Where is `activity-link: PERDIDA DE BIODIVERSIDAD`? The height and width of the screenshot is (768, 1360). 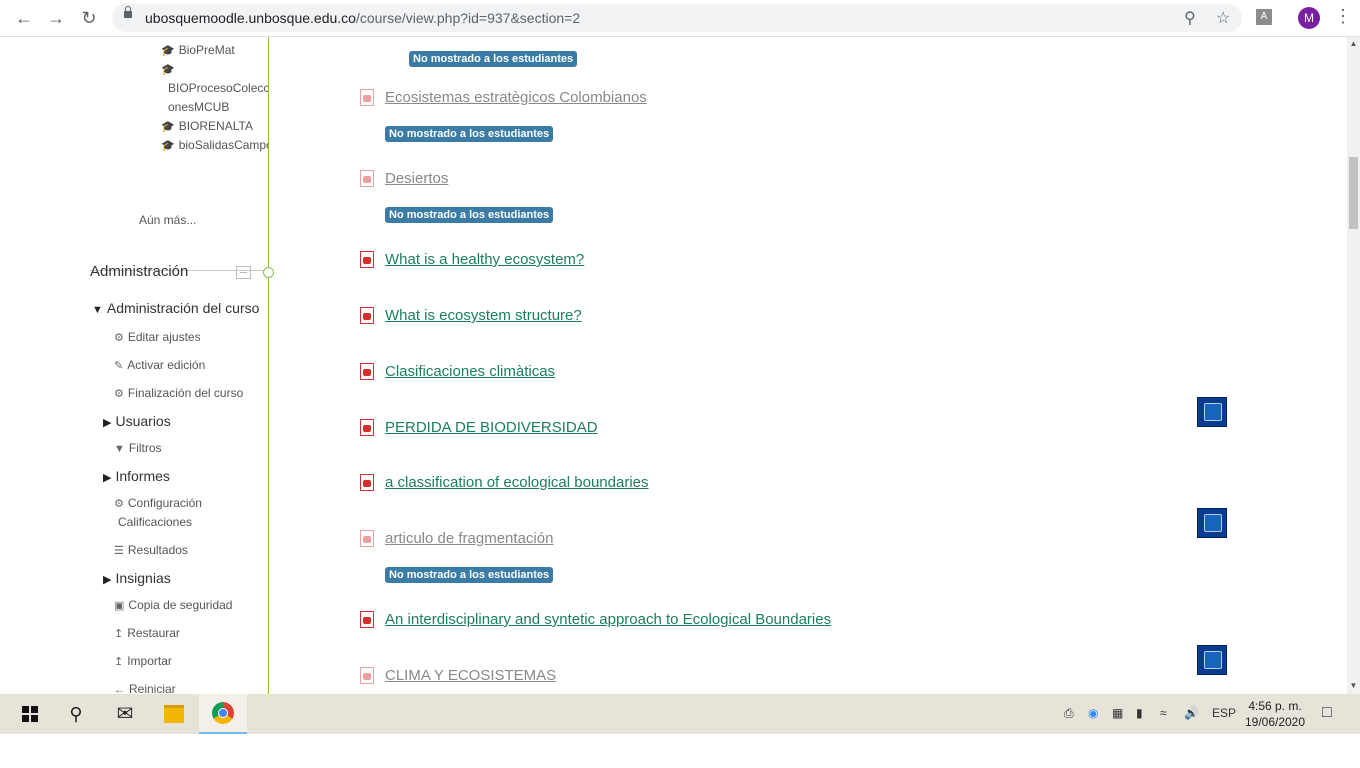
activity-link: PERDIDA DE BIODIVERSIDAD is located at coordinates (491, 427).